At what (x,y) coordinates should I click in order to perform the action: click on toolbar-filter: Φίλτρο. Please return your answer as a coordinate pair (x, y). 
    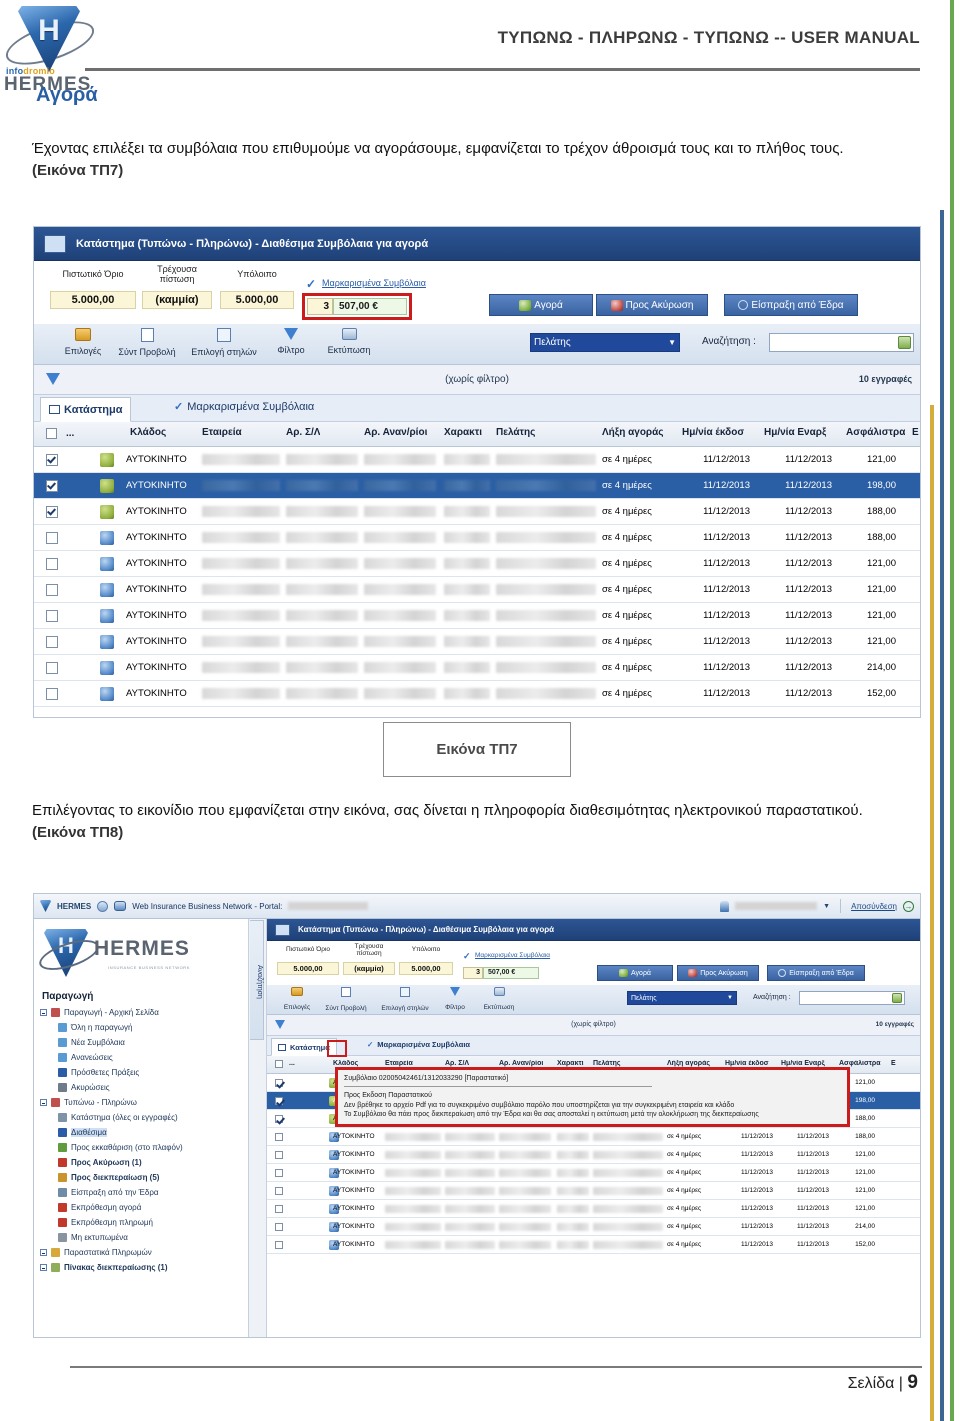
    Looking at the image, I should click on (291, 343).